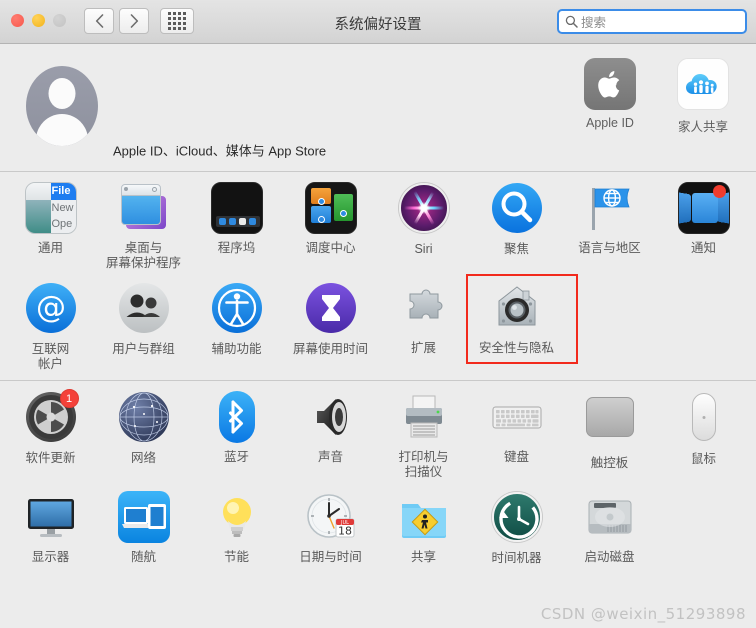 This screenshot has width=756, height=628. Describe the element at coordinates (51, 517) in the screenshot. I see `displays-icon` at that location.